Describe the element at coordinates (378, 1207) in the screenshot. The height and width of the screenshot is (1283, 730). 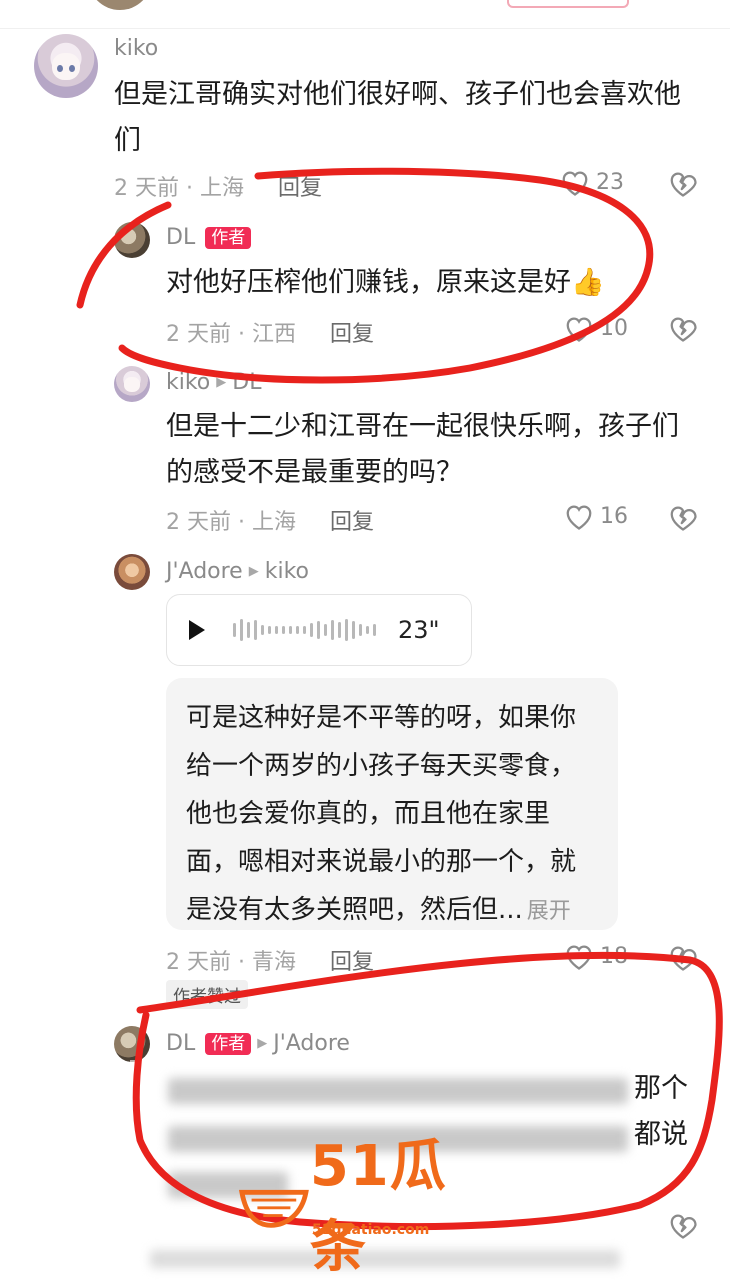
I see `watermark-brand: 51瓜条` at that location.